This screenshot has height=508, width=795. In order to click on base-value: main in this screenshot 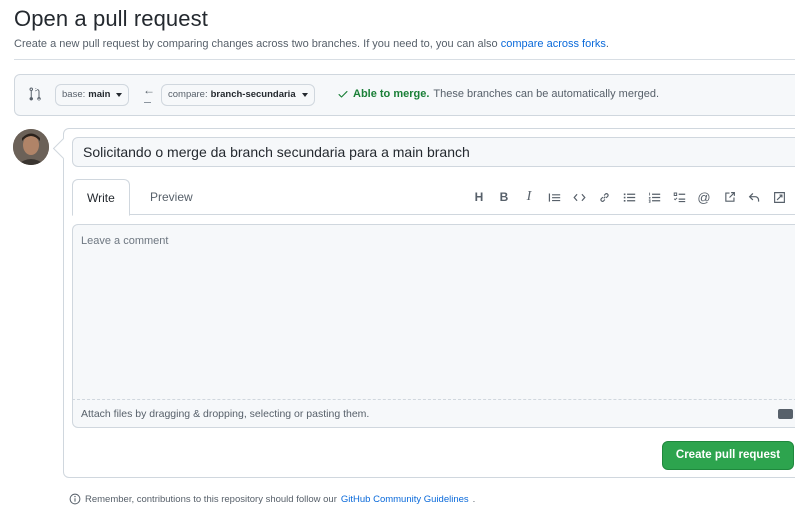, I will do `click(99, 94)`.